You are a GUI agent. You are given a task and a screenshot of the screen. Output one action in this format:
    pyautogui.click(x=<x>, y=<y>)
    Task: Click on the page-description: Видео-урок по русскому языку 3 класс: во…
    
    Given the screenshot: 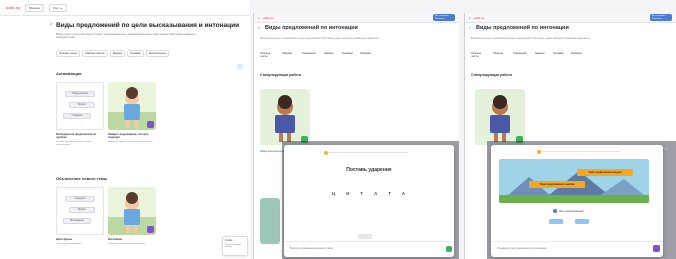 What is the action you would take?
    pyautogui.click(x=126, y=36)
    